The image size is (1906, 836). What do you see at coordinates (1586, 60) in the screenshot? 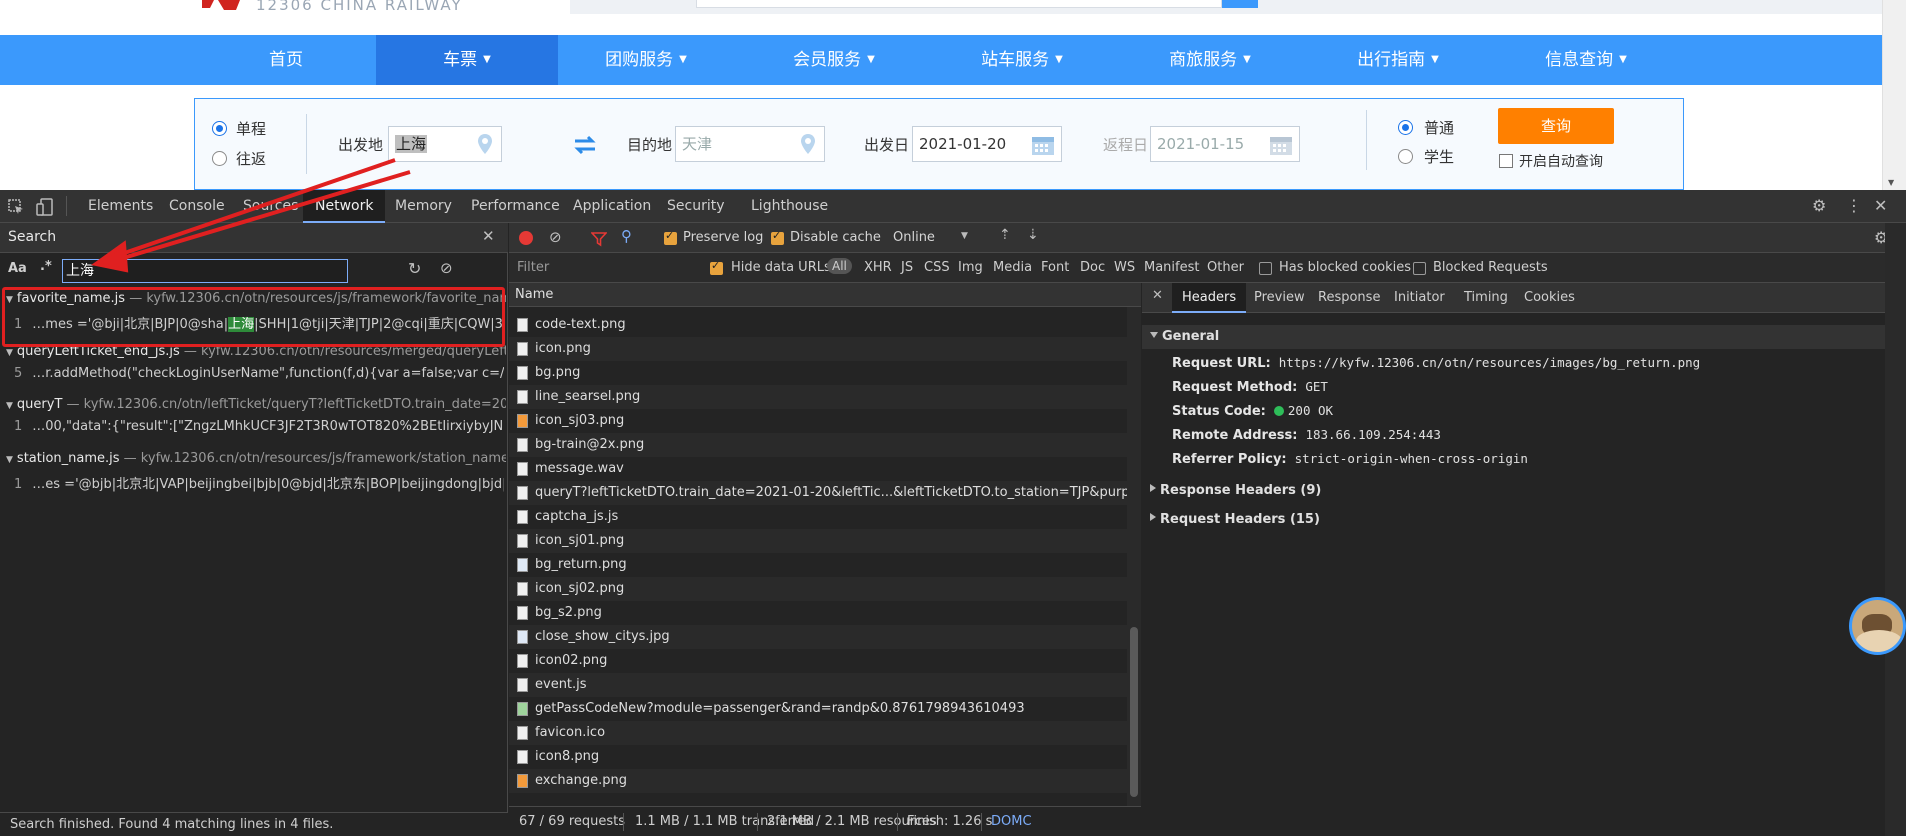
I see `nav-info-query: 信息查询 ▼` at bounding box center [1586, 60].